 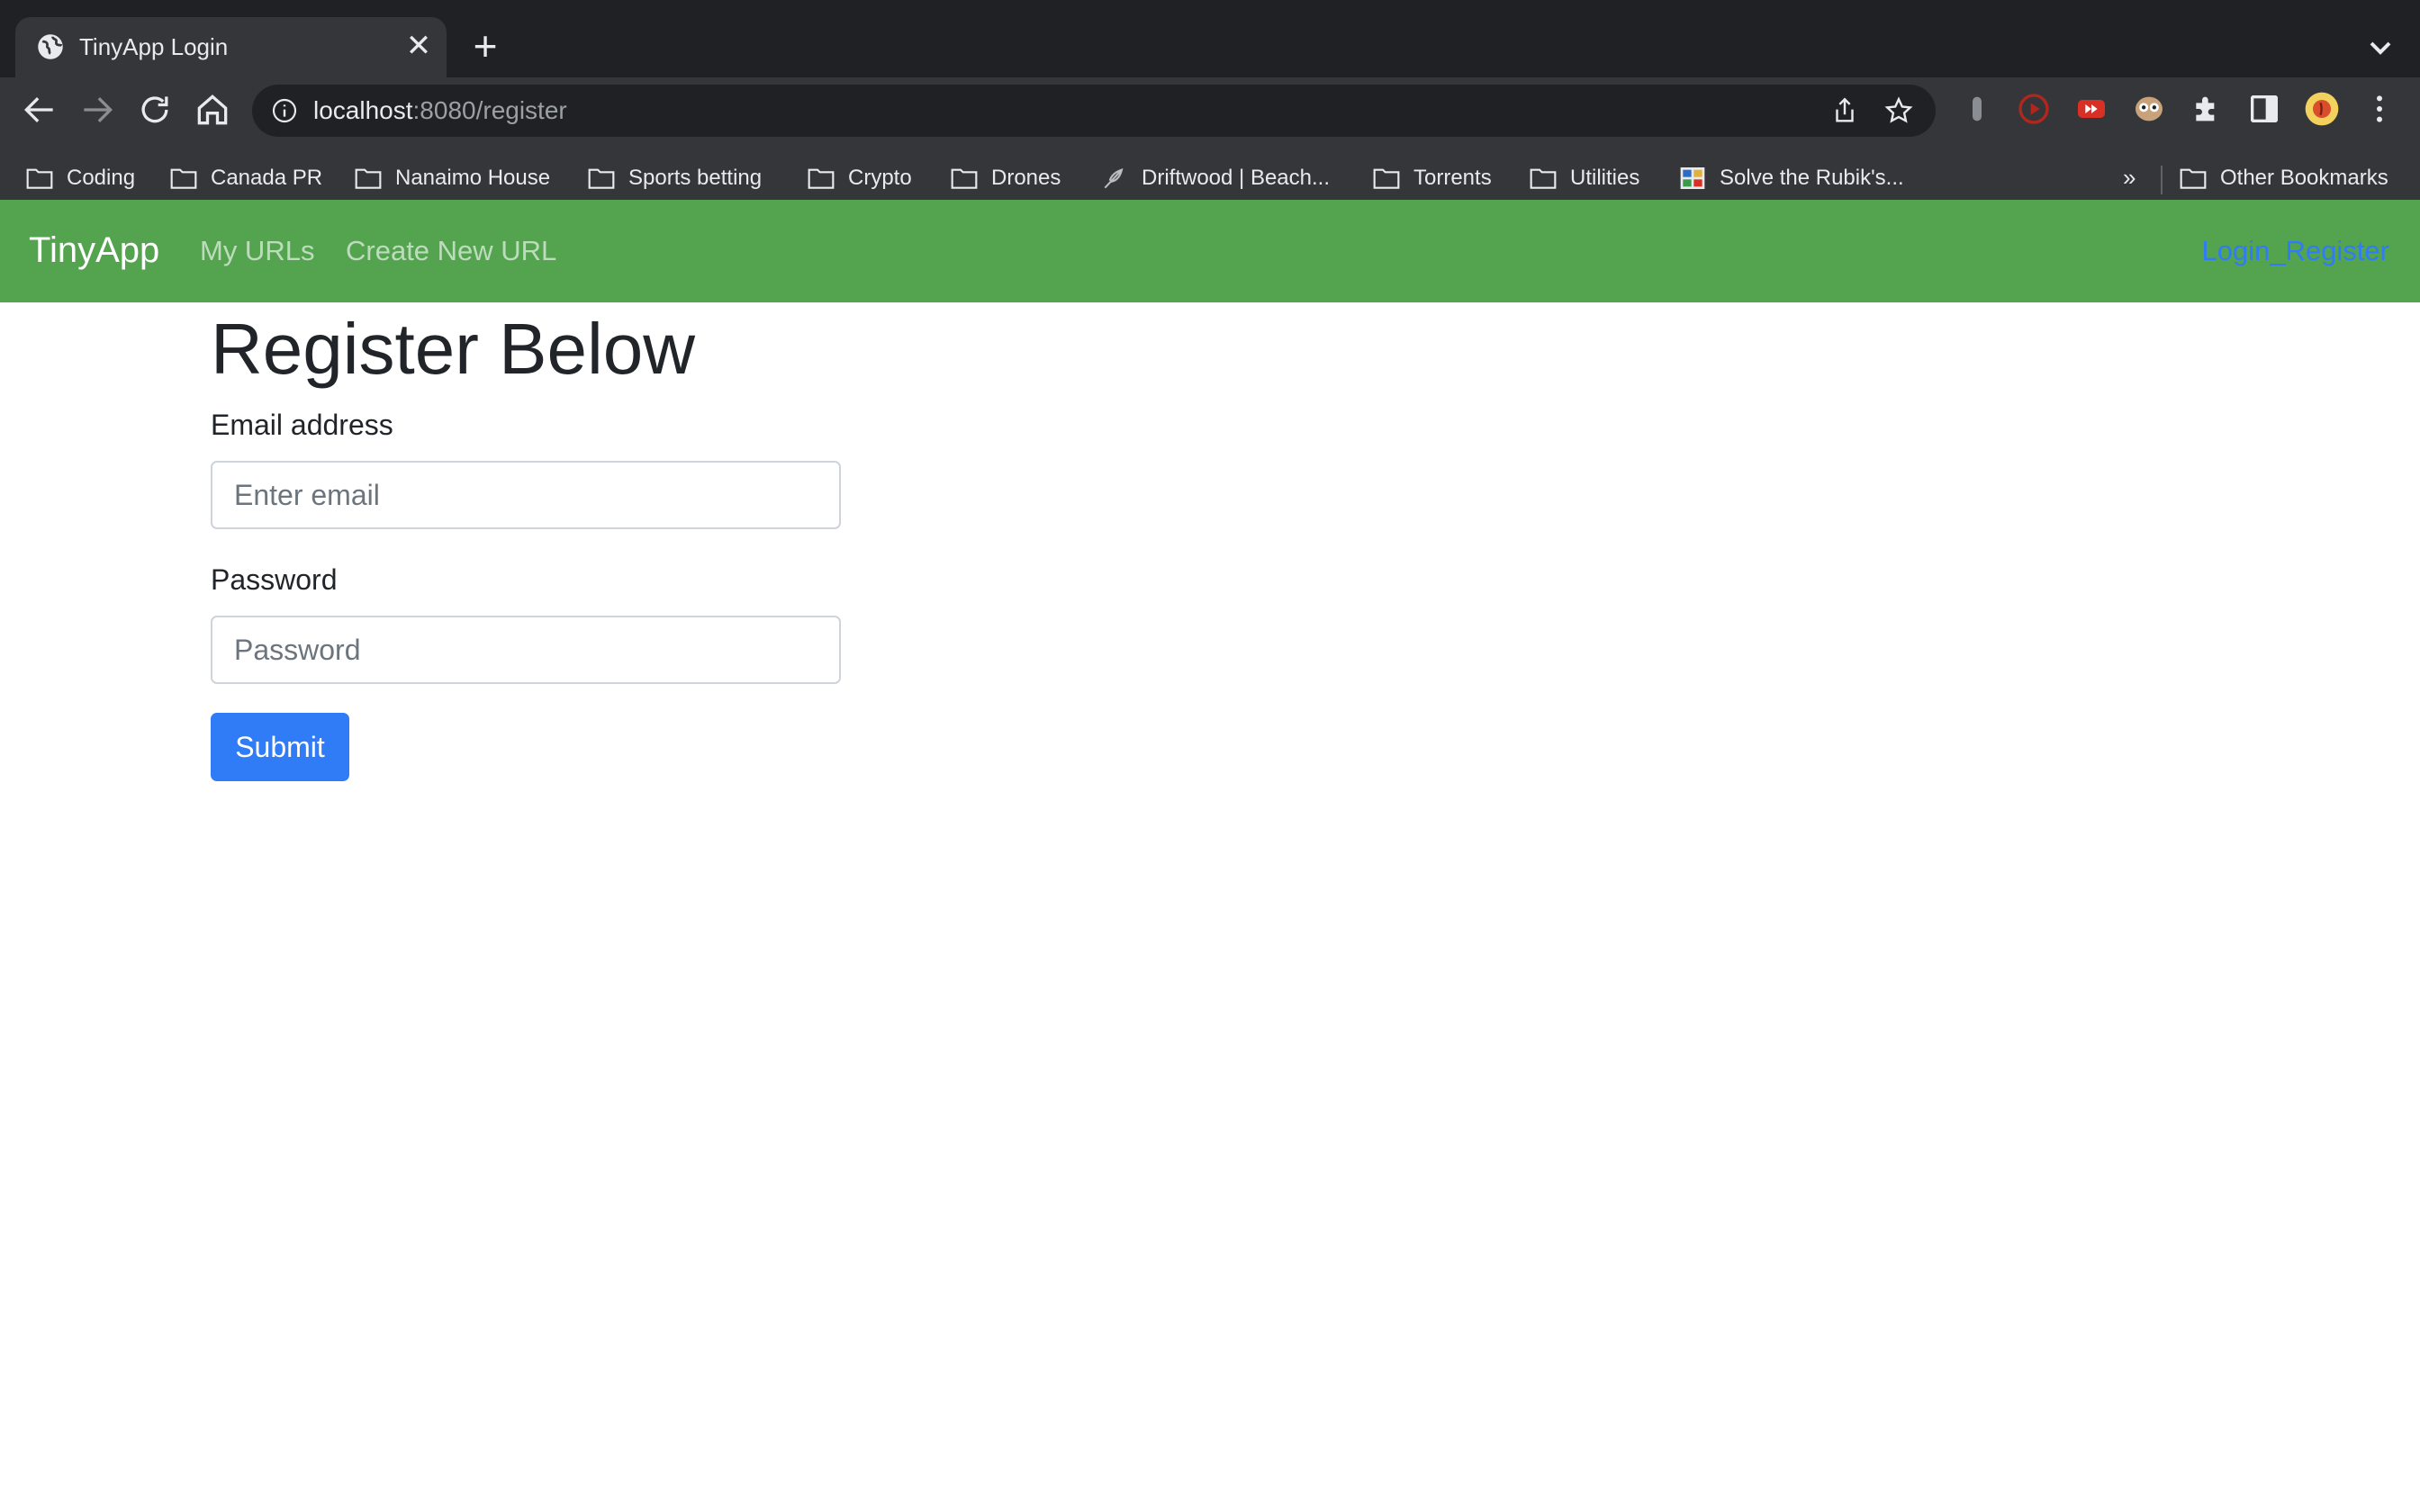 I want to click on reload-button, so click(x=155, y=110).